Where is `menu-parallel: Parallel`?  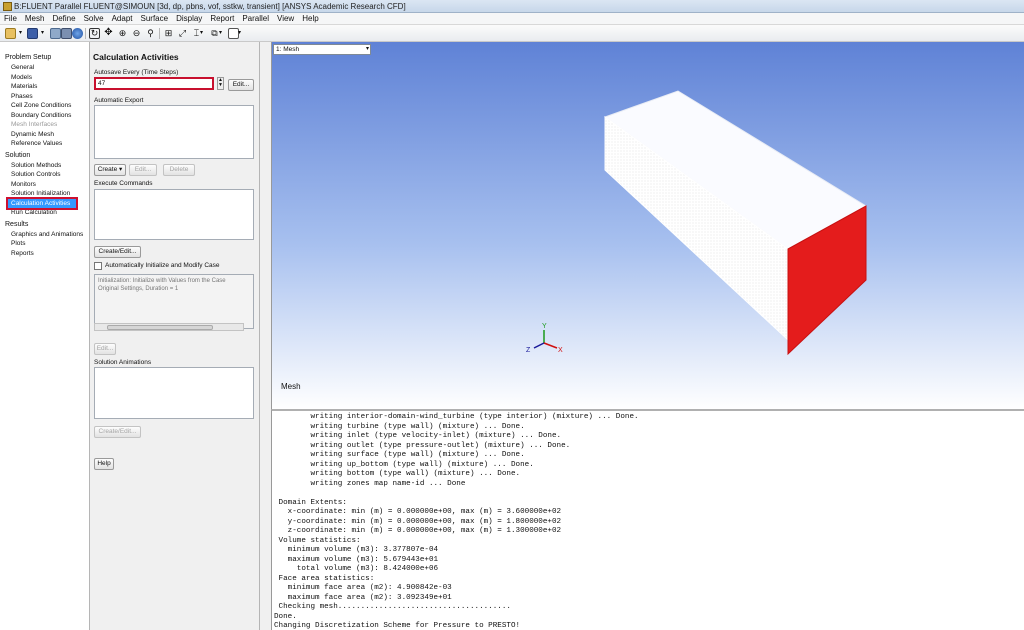 menu-parallel: Parallel is located at coordinates (255, 19).